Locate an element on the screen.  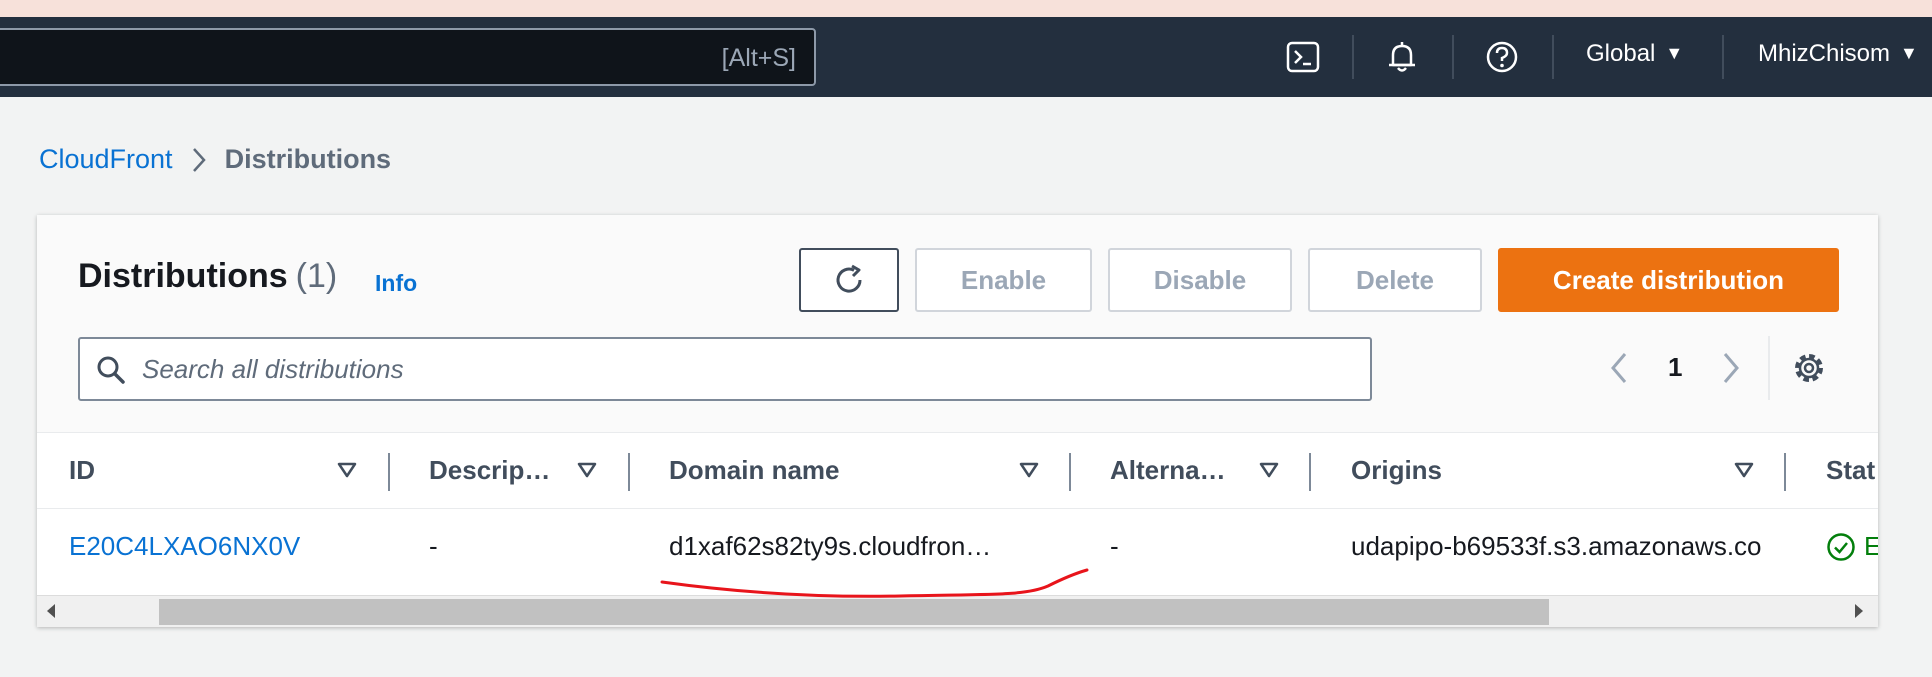
scroll-right-arrow-icon is located at coordinates (1859, 611).